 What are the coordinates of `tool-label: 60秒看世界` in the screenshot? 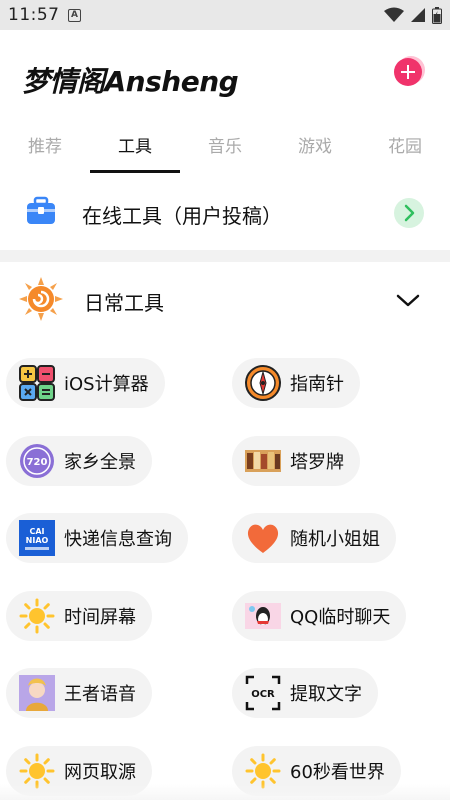 It's located at (337, 772).